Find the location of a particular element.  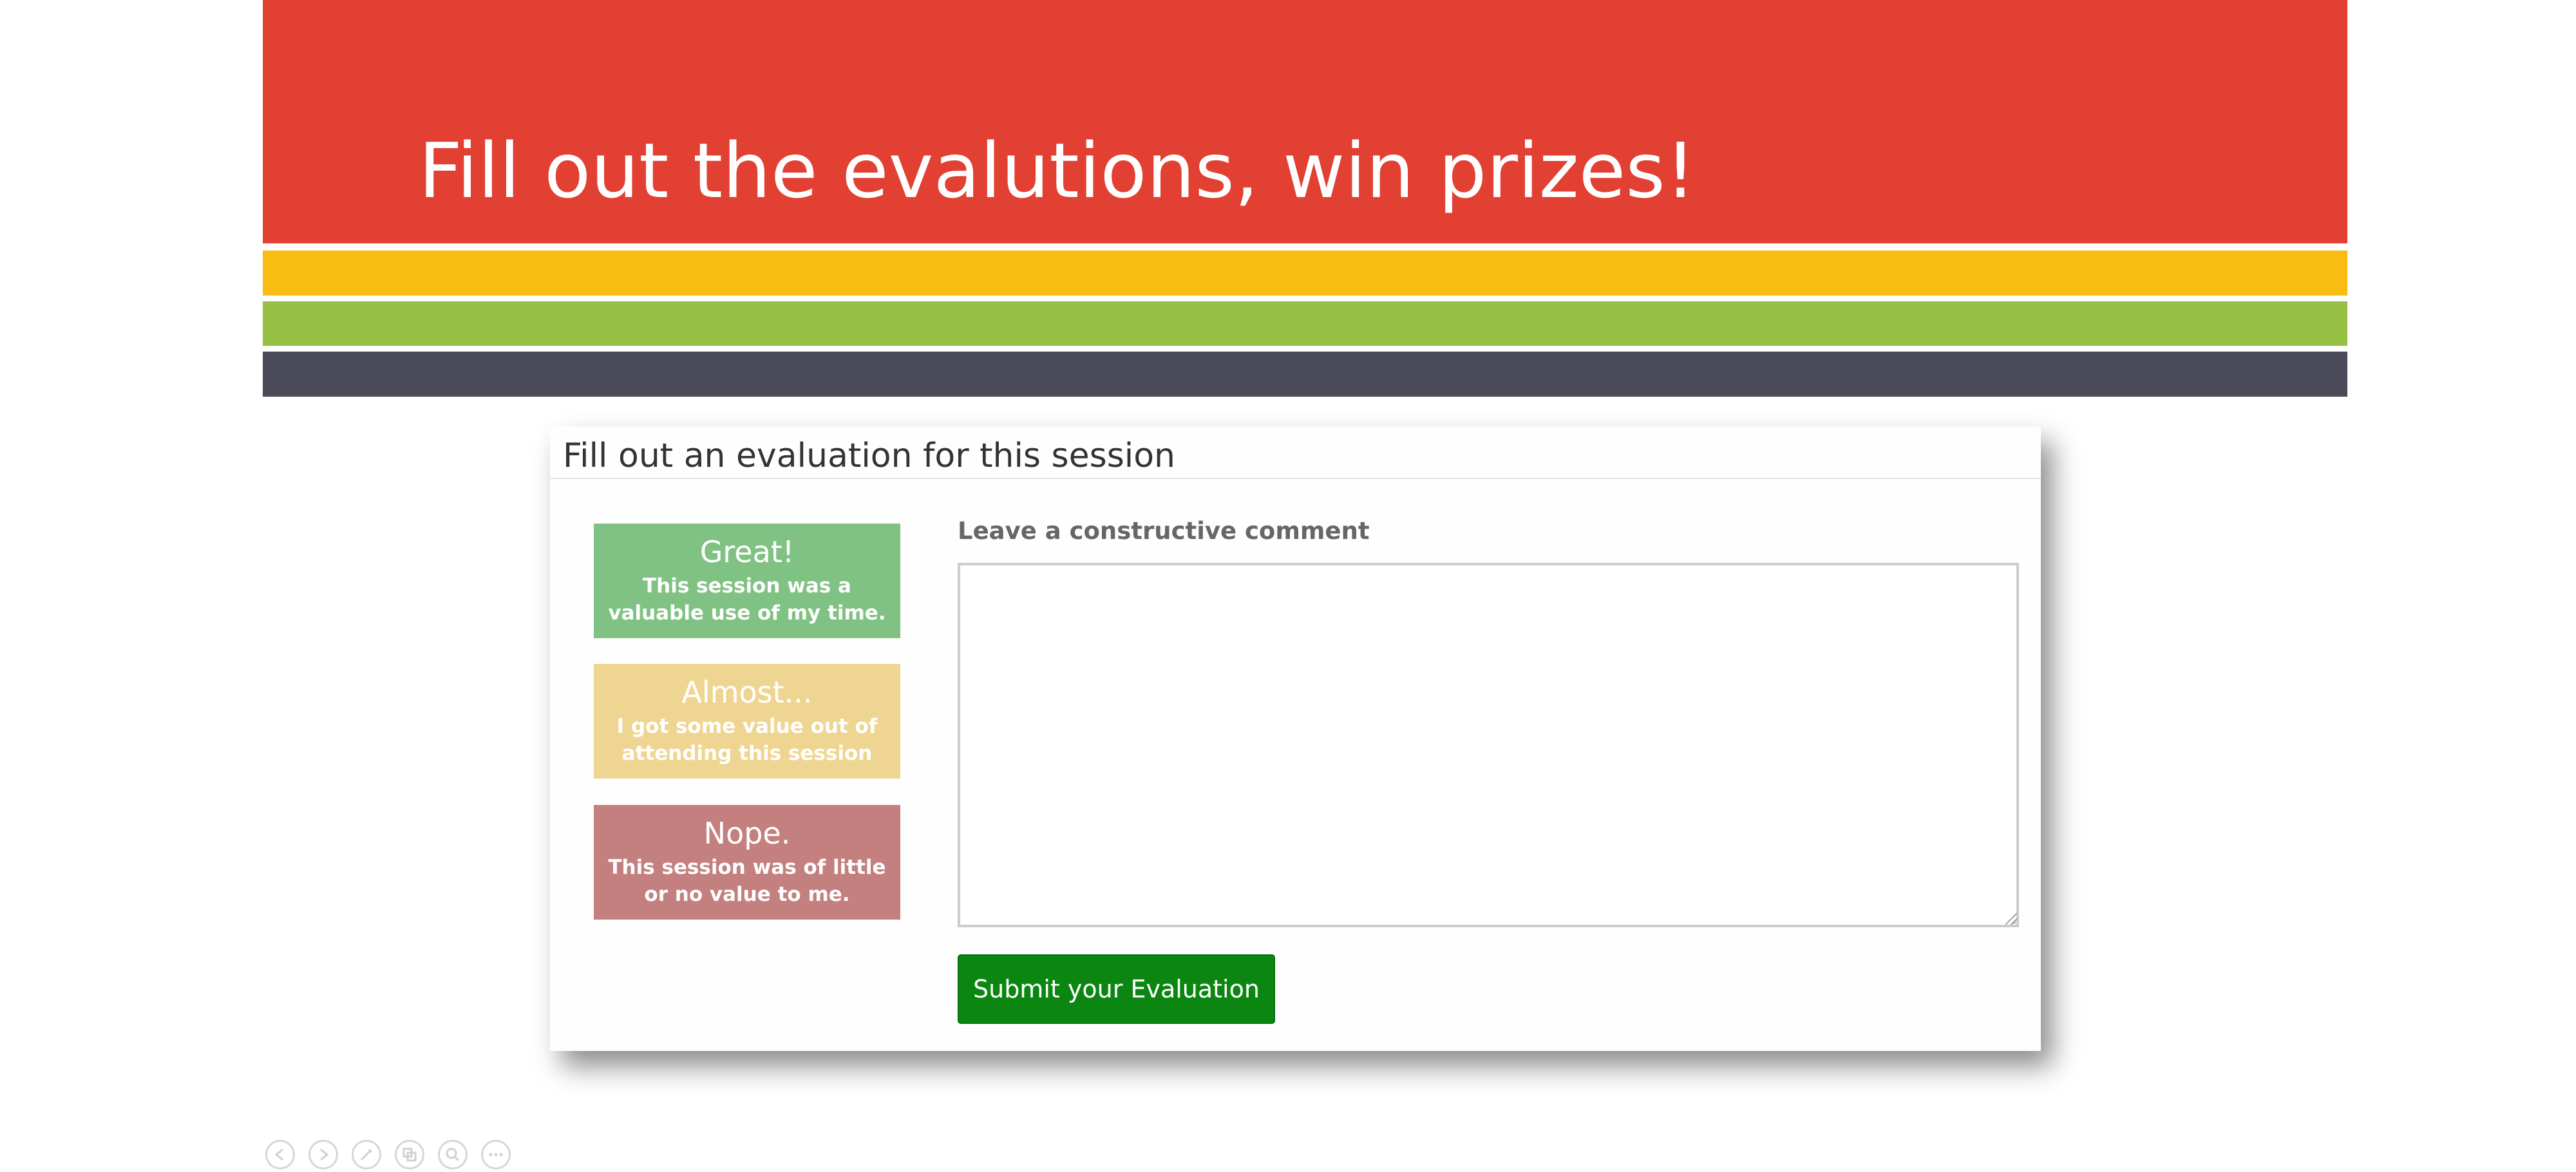

submit-evaluation-button: Submit your Evaluation is located at coordinates (1116, 989).